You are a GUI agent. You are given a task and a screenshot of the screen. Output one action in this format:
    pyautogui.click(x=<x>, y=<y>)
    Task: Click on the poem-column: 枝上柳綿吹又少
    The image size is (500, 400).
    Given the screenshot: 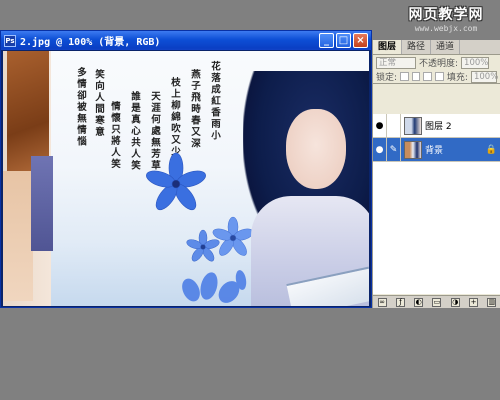 What is the action you would take?
    pyautogui.click(x=174, y=117)
    